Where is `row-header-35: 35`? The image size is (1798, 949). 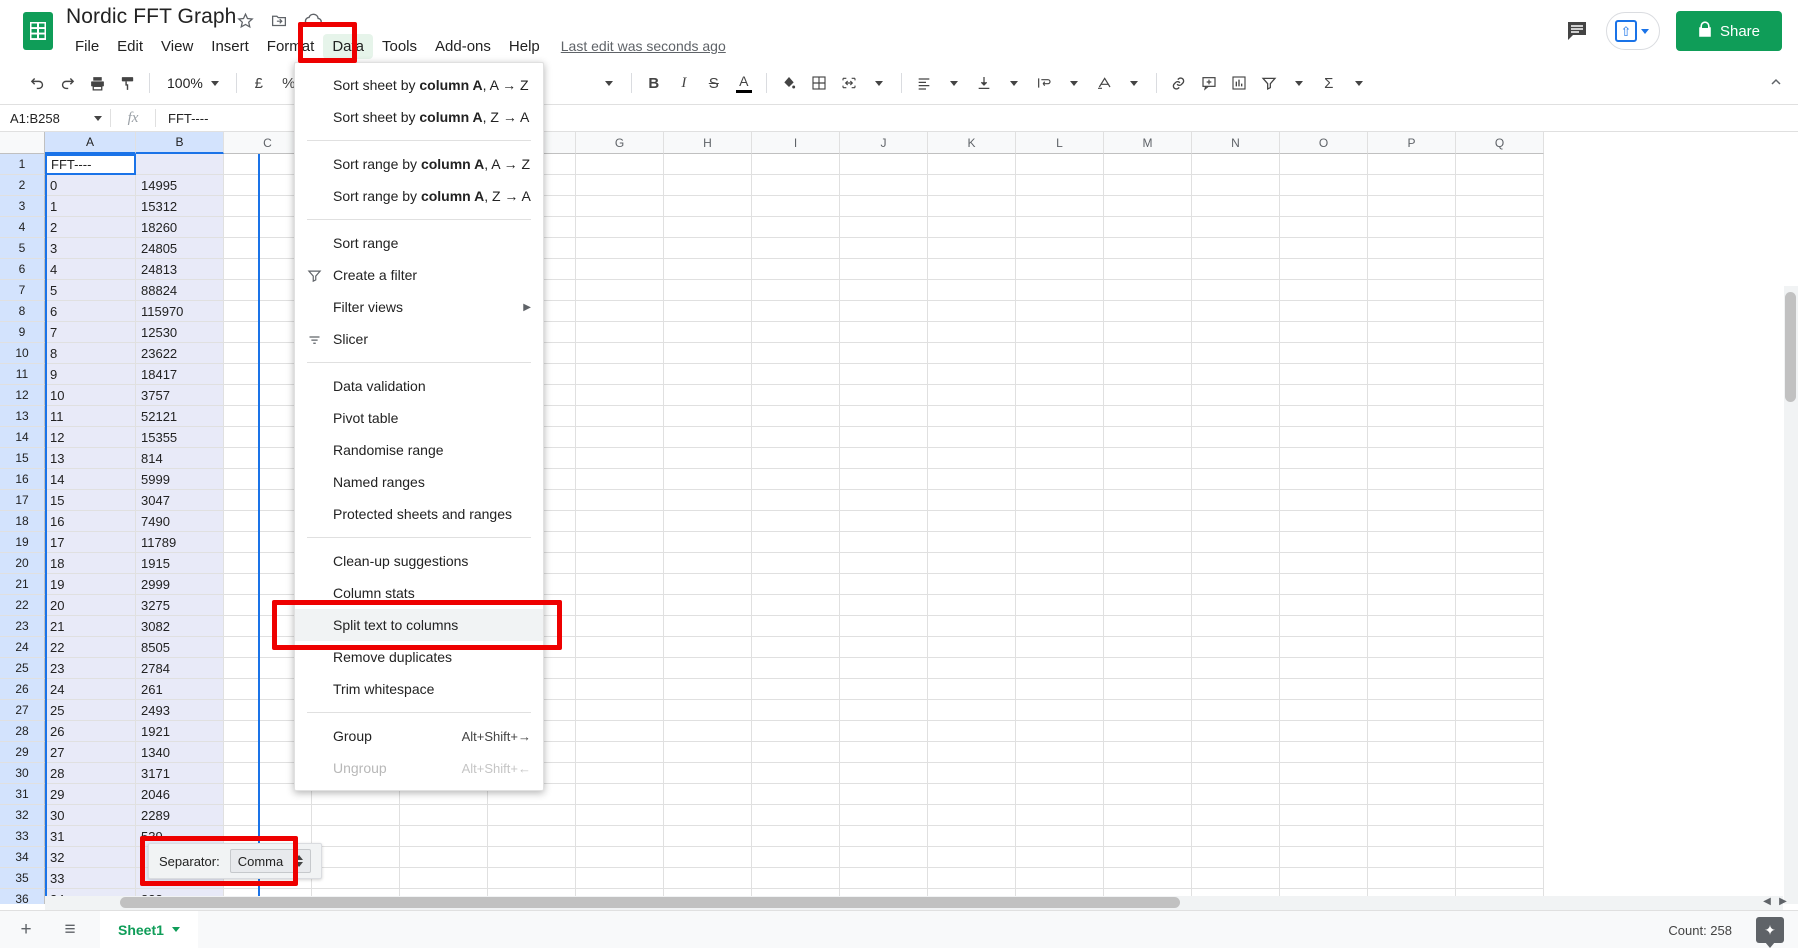 row-header-35: 35 is located at coordinates (22, 878).